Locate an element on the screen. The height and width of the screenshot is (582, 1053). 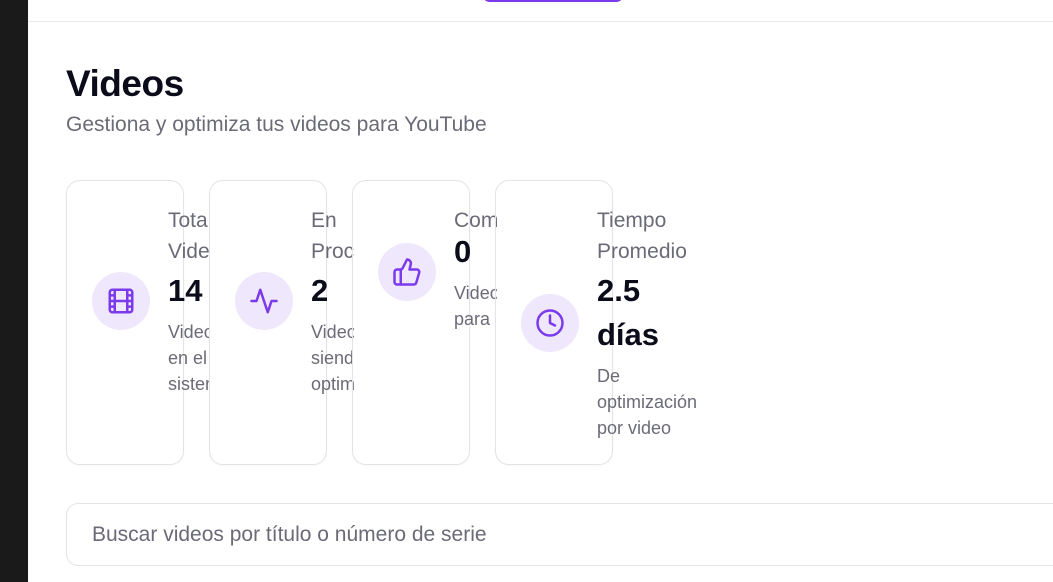
stat-text-completed: Completados 0 Videos para is located at coordinates (475, 280).